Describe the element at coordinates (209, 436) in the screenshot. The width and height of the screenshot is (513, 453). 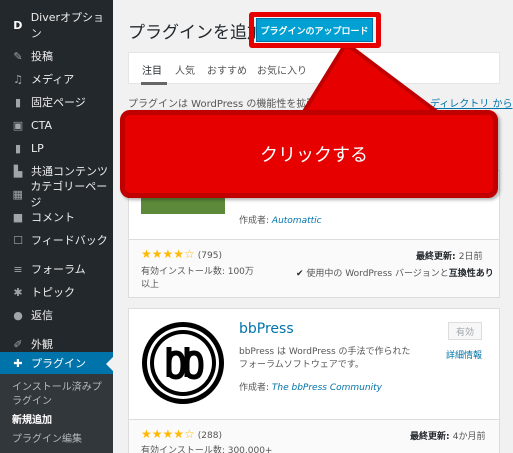
I see `rating-count: (288)` at that location.